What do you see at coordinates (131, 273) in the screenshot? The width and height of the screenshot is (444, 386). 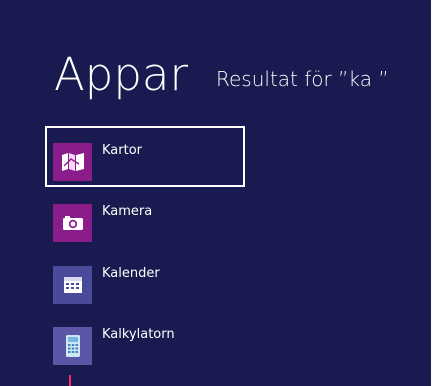 I see `app-result-label: Kalender` at bounding box center [131, 273].